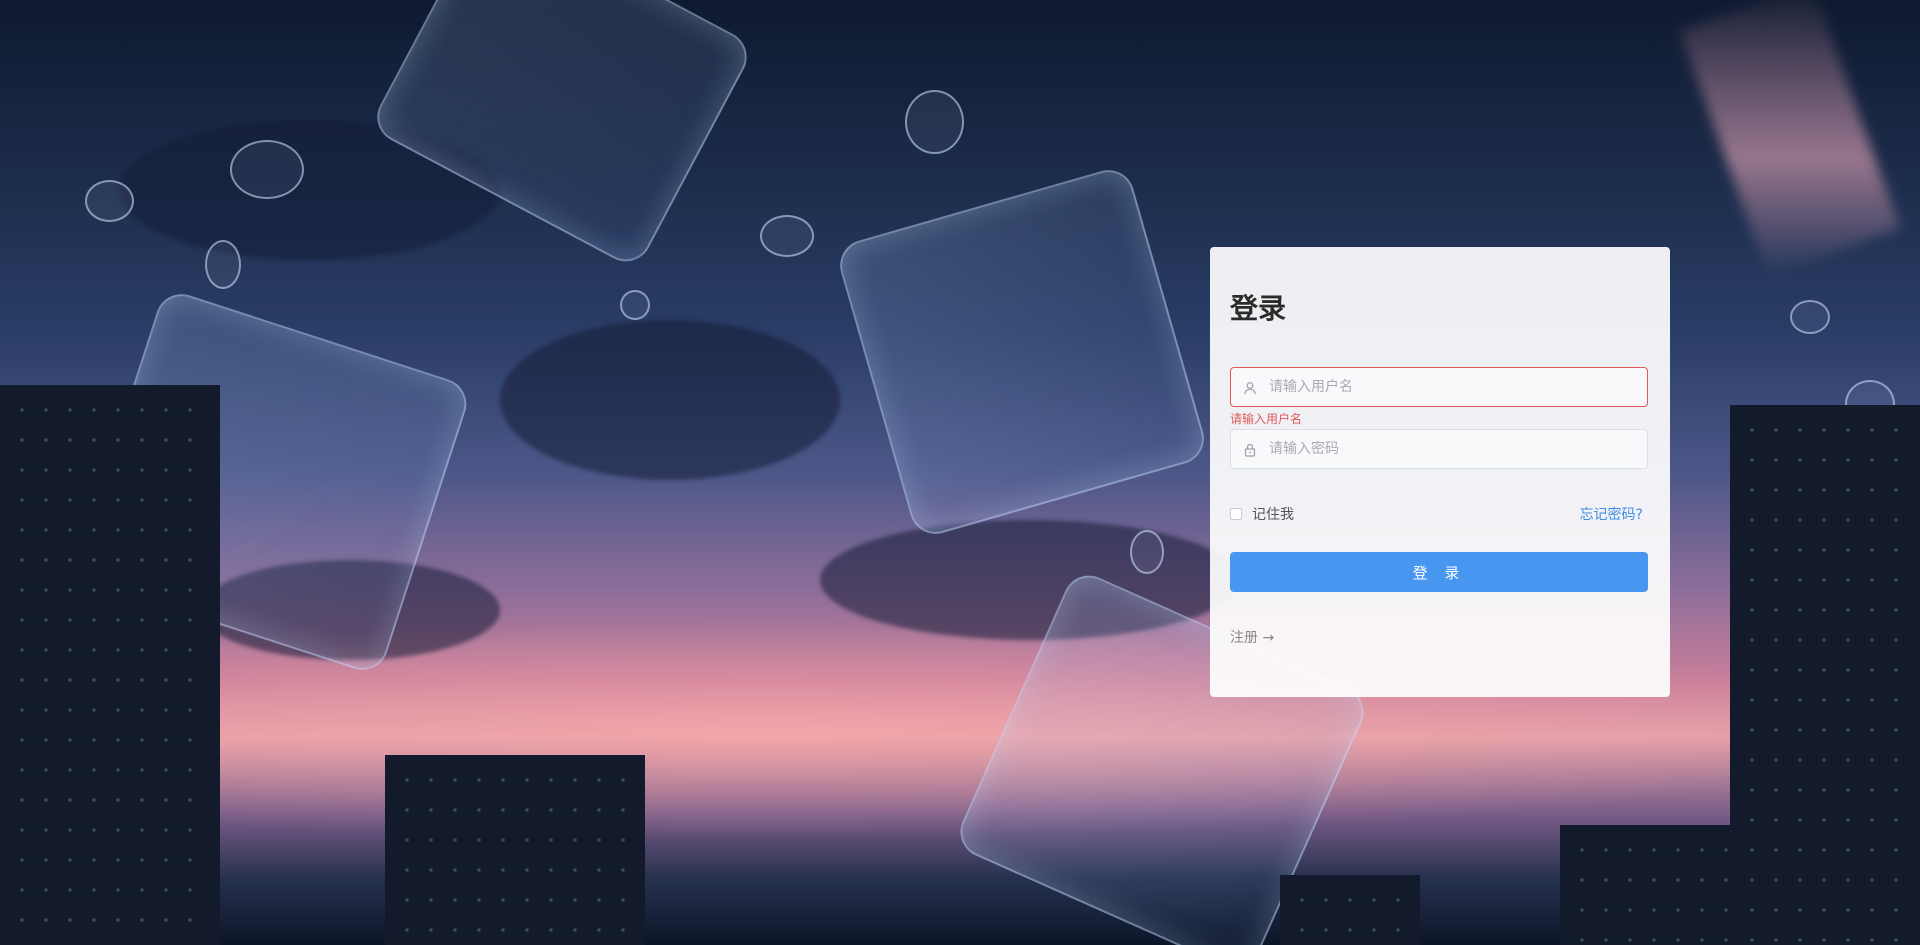 Image resolution: width=1920 pixels, height=945 pixels. I want to click on login-title: 登录, so click(1258, 308).